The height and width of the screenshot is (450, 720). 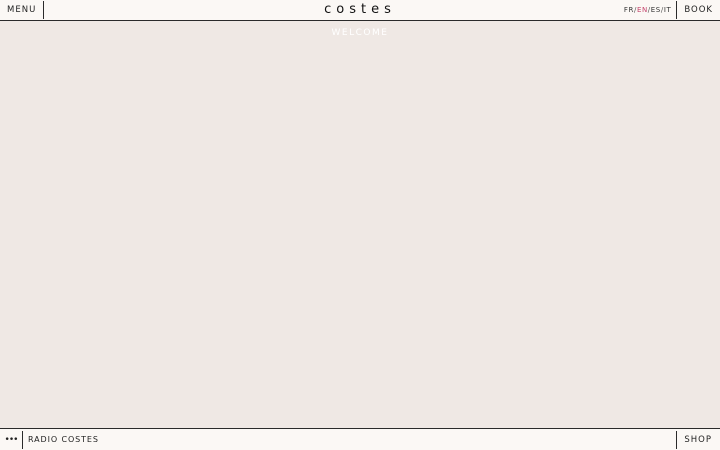 I want to click on book-button: BOOK, so click(x=698, y=10).